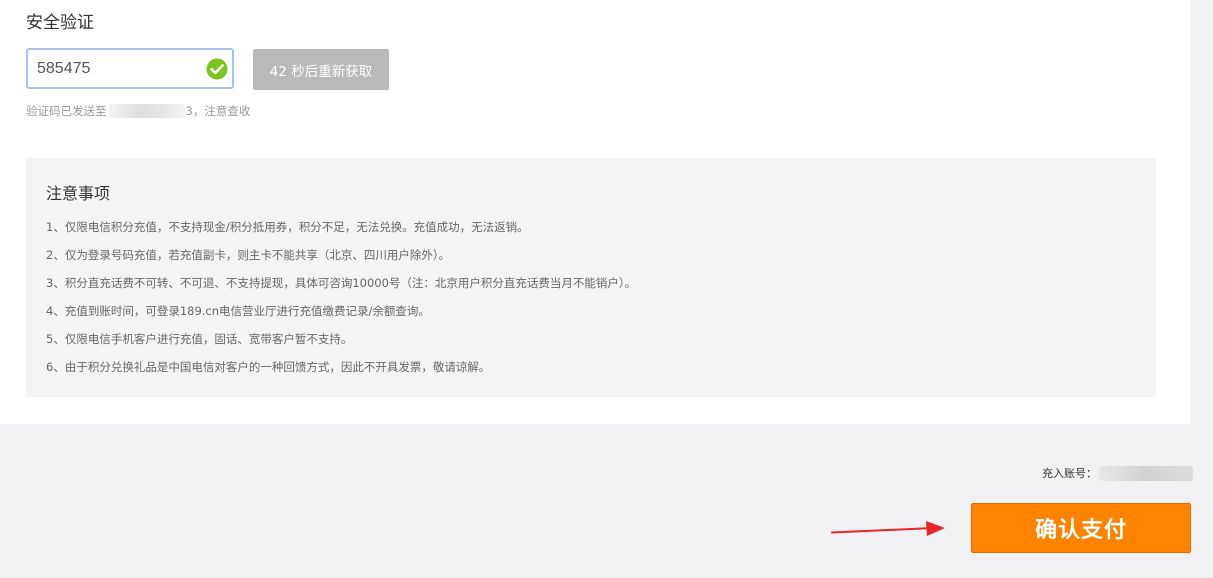 This screenshot has height=578, width=1213. What do you see at coordinates (268, 367) in the screenshot?
I see `notes-item: 6、由于积分兑换礼品是中国电信对客户的一种回馈方式，因此不开具发票，敬请谅解。` at bounding box center [268, 367].